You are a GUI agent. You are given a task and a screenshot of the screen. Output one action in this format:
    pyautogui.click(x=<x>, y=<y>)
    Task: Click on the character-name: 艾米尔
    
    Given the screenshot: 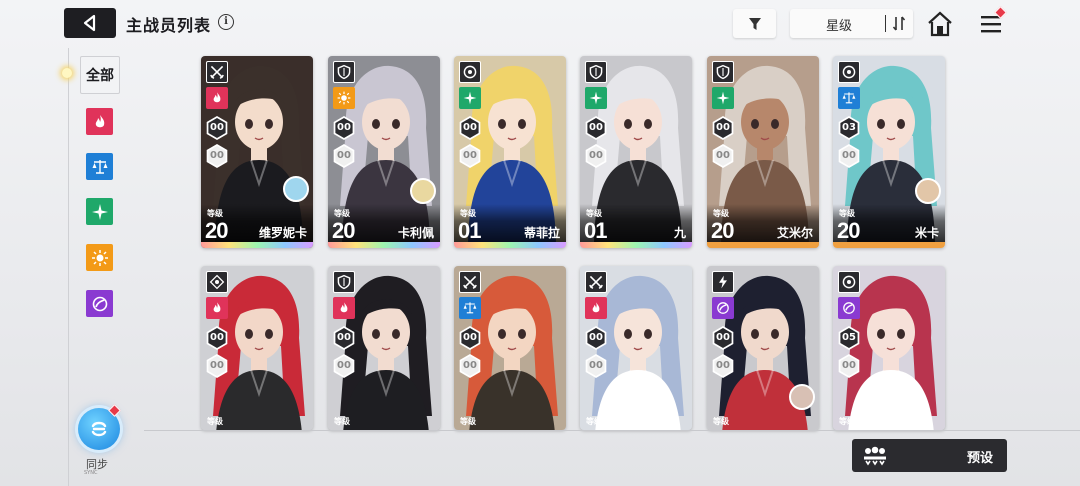 What is the action you would take?
    pyautogui.click(x=794, y=233)
    